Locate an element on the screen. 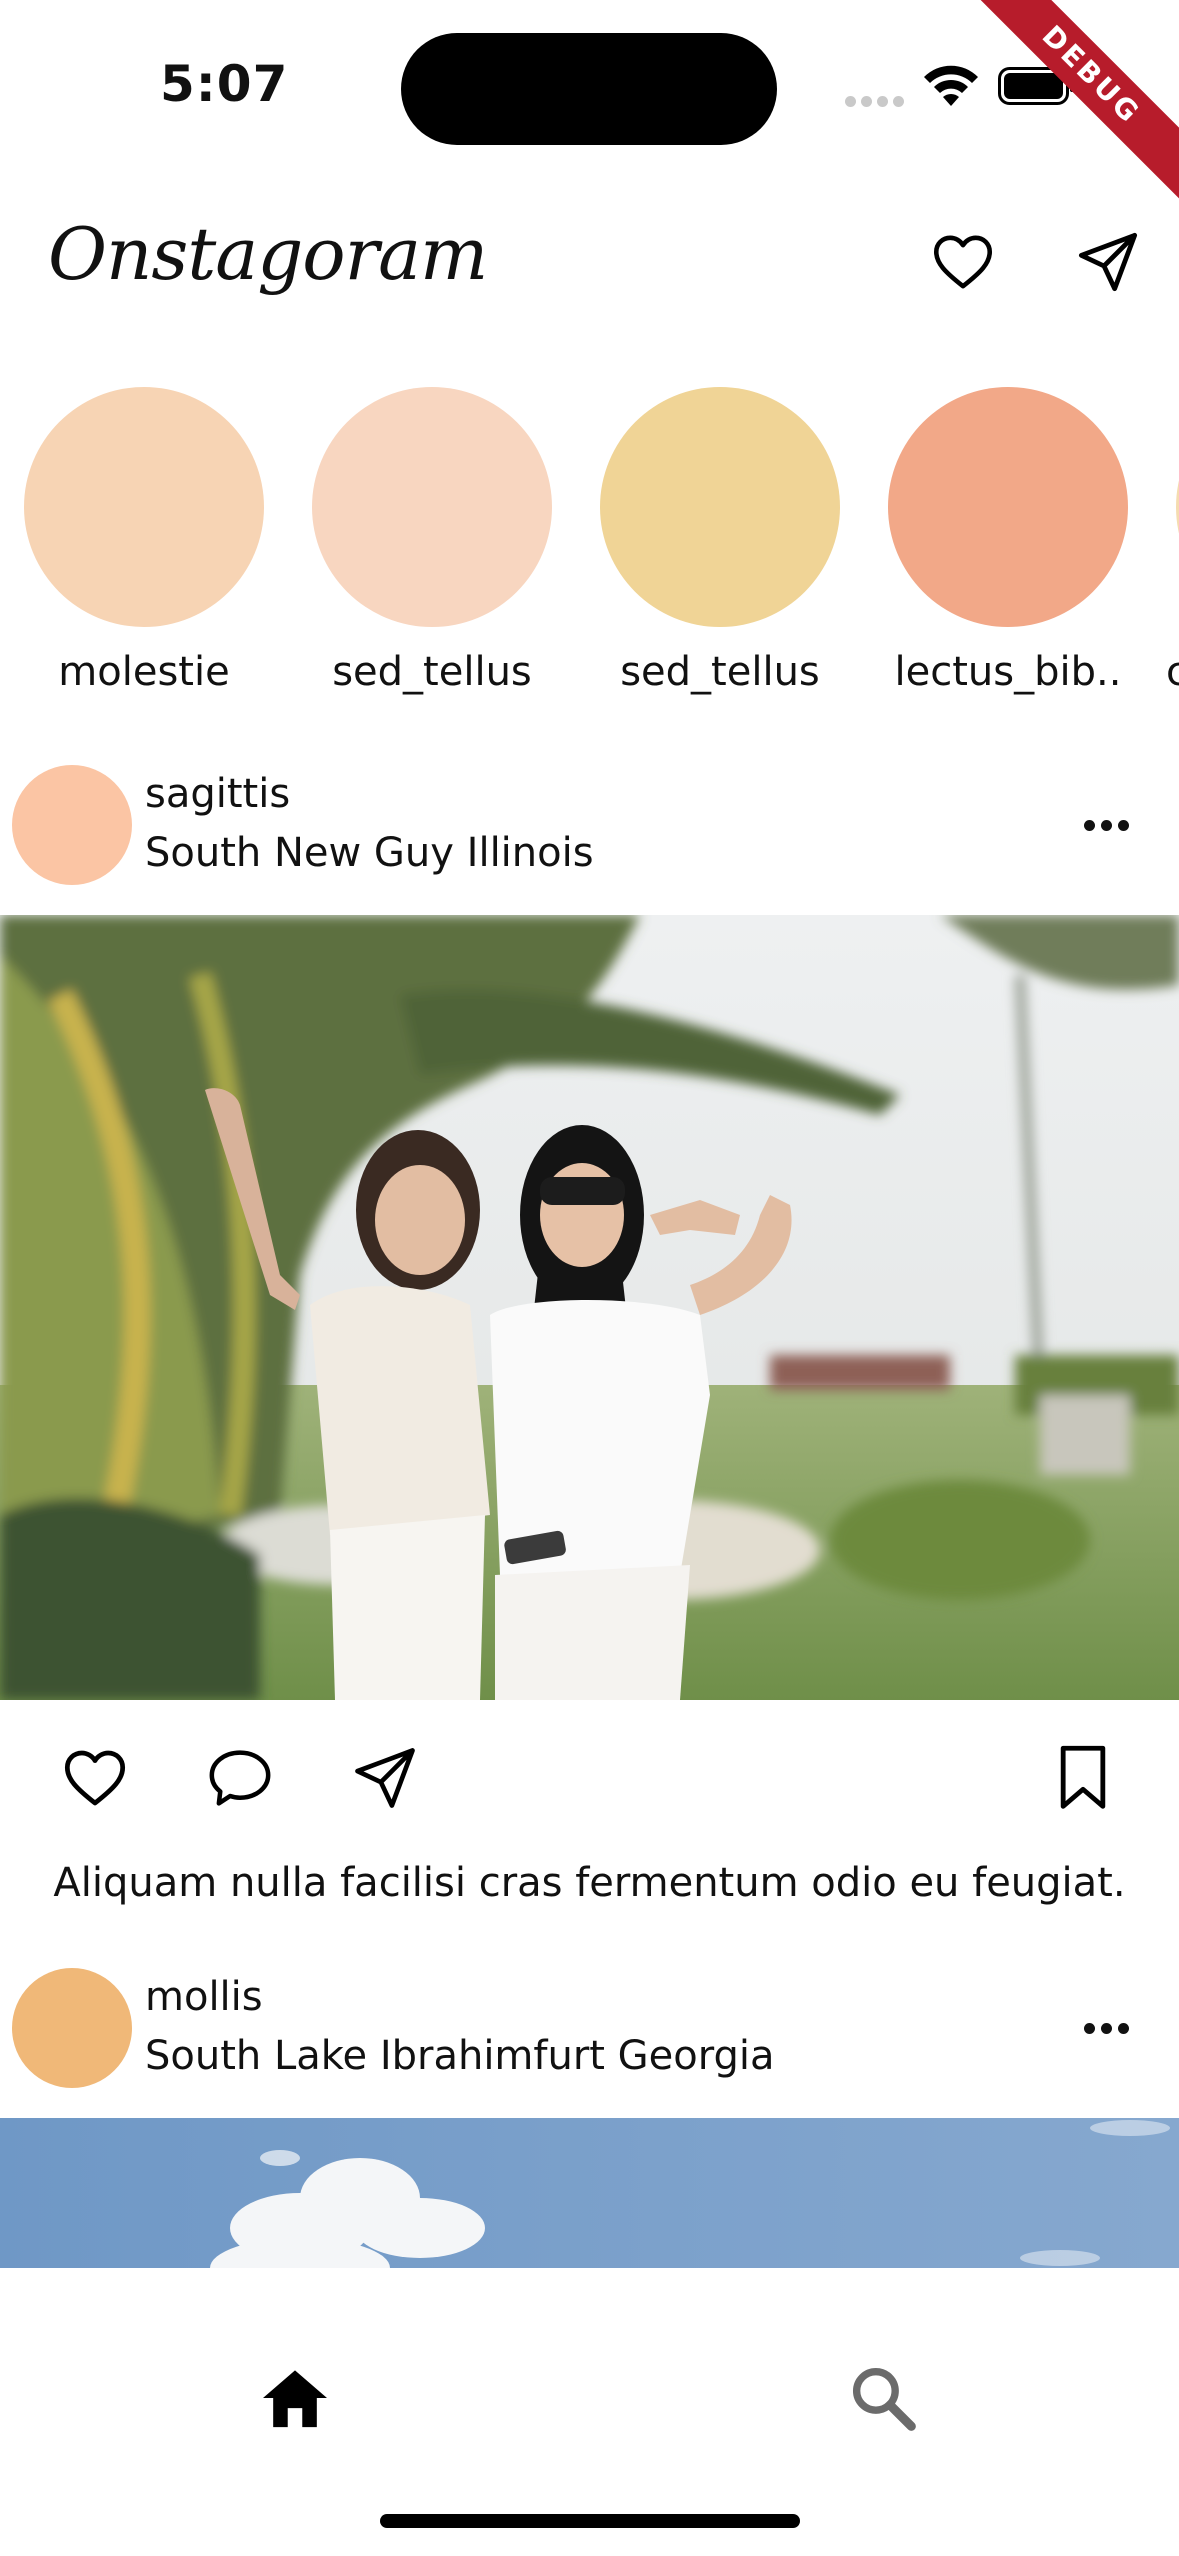  story-item: c is located at coordinates (1172, 541).